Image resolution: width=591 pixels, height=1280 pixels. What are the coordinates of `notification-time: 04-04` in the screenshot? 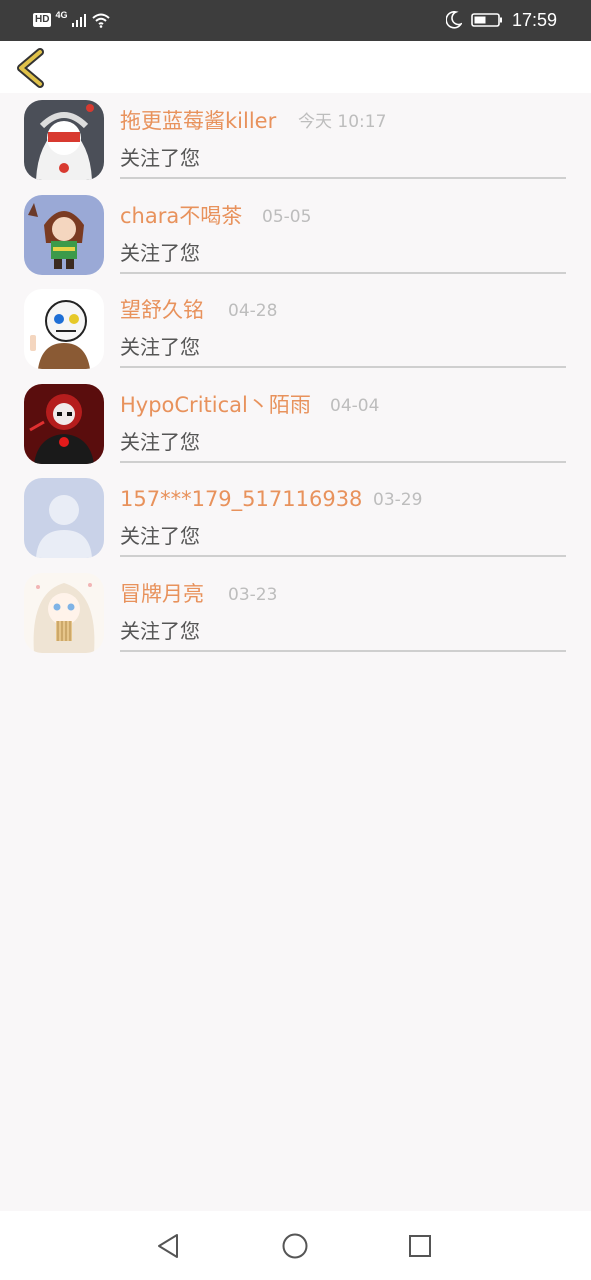 It's located at (355, 405).